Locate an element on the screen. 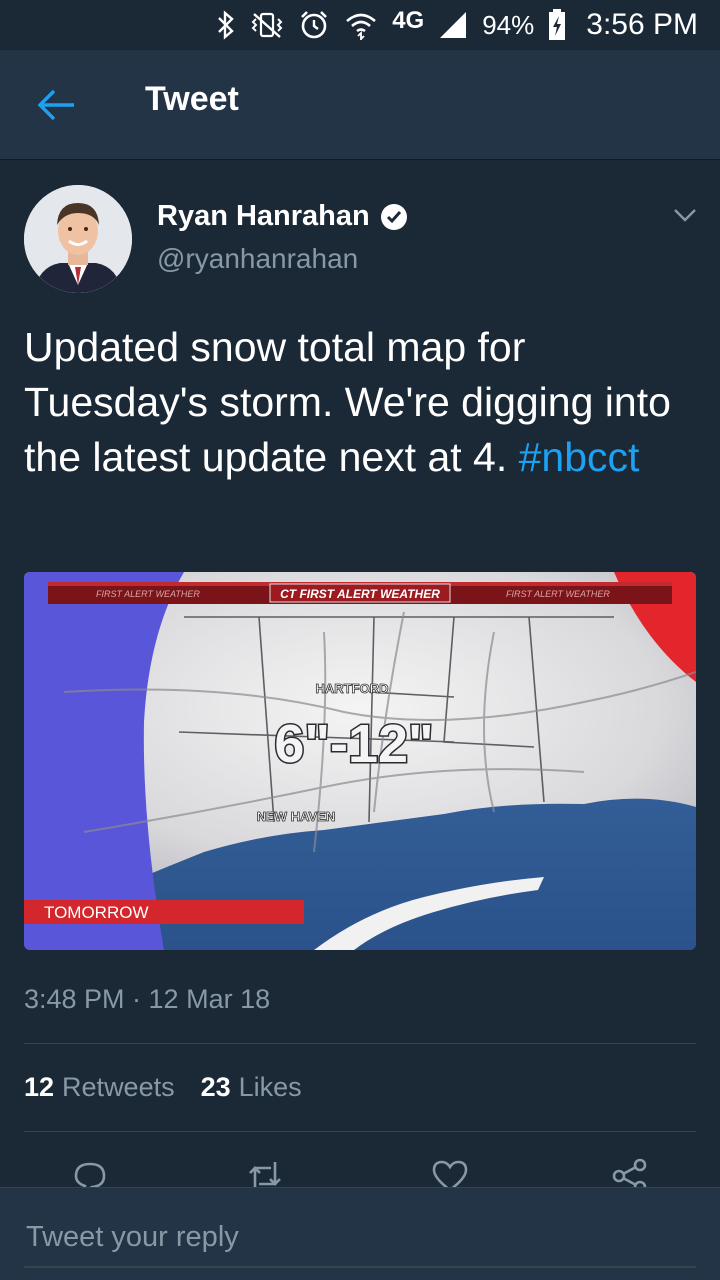 This screenshot has width=720, height=1280. back-arrow-icon is located at coordinates (55, 105).